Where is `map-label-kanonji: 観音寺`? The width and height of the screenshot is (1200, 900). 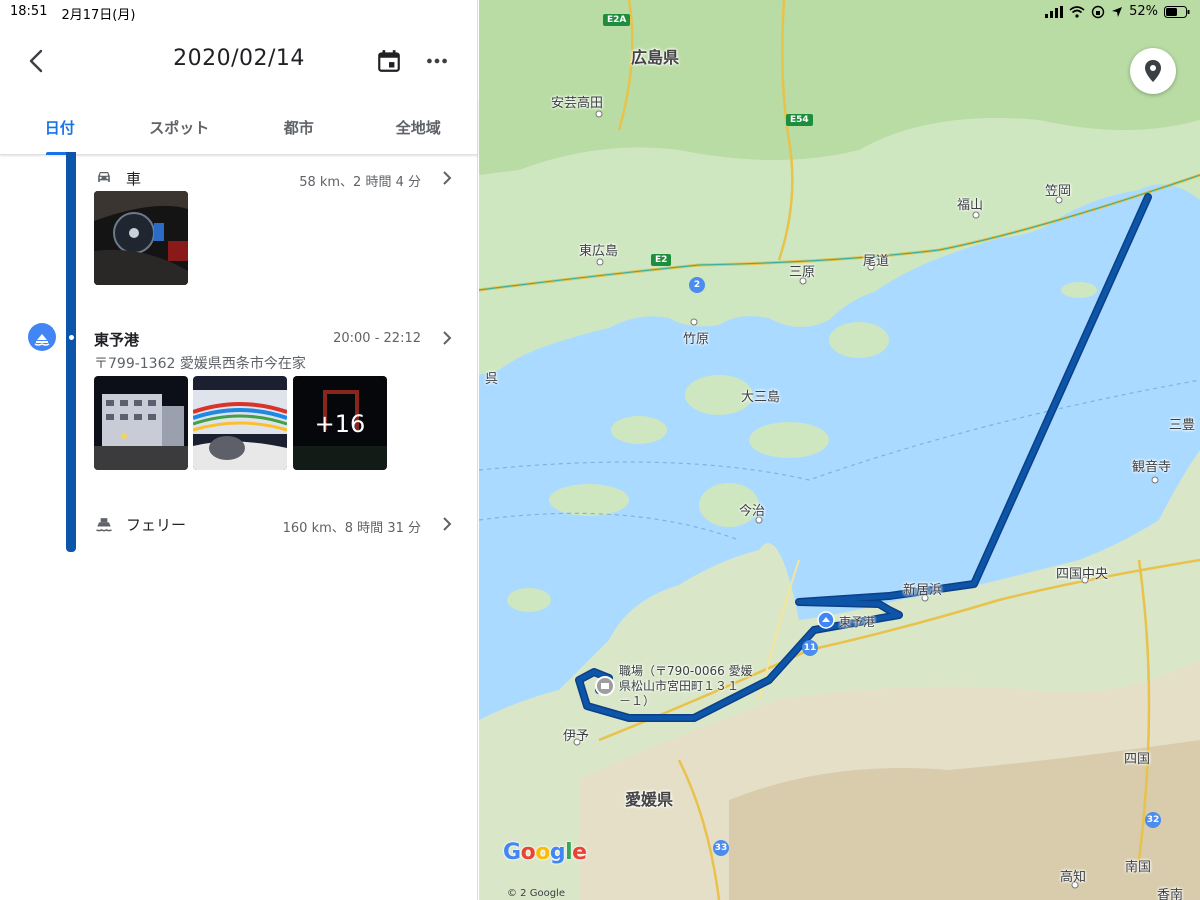 map-label-kanonji: 観音寺 is located at coordinates (1152, 467).